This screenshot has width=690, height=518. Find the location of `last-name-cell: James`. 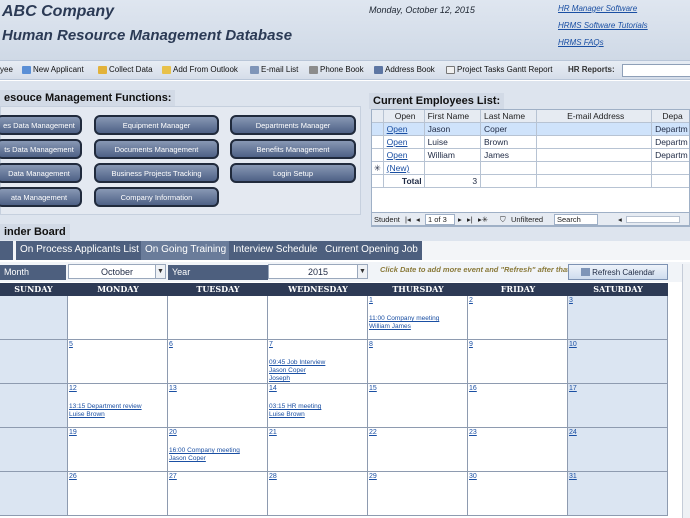

last-name-cell: James is located at coordinates (509, 155).